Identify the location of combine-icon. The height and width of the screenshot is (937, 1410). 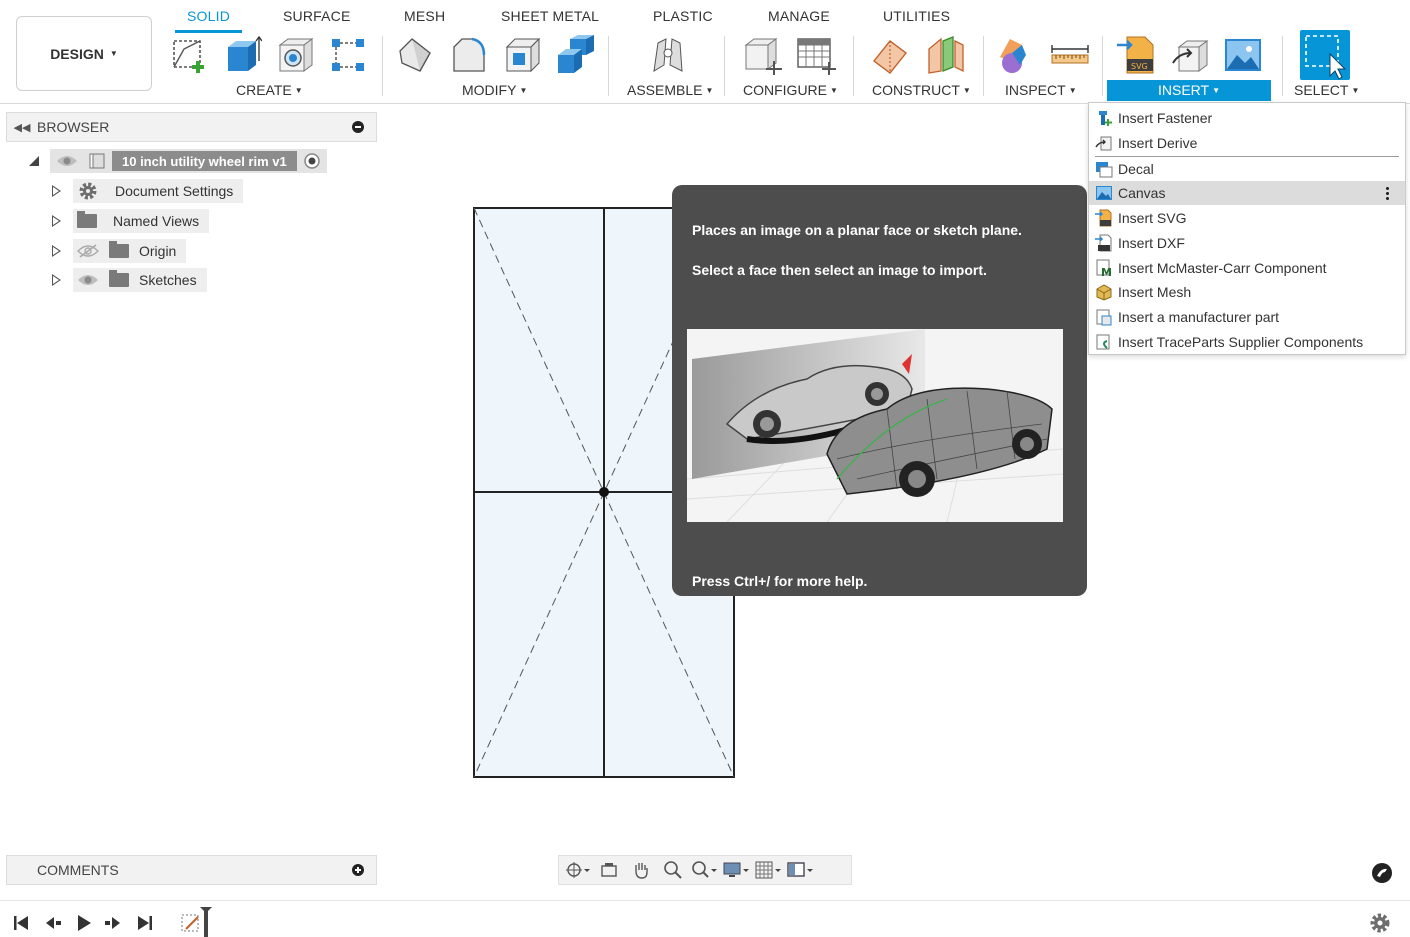
(576, 55).